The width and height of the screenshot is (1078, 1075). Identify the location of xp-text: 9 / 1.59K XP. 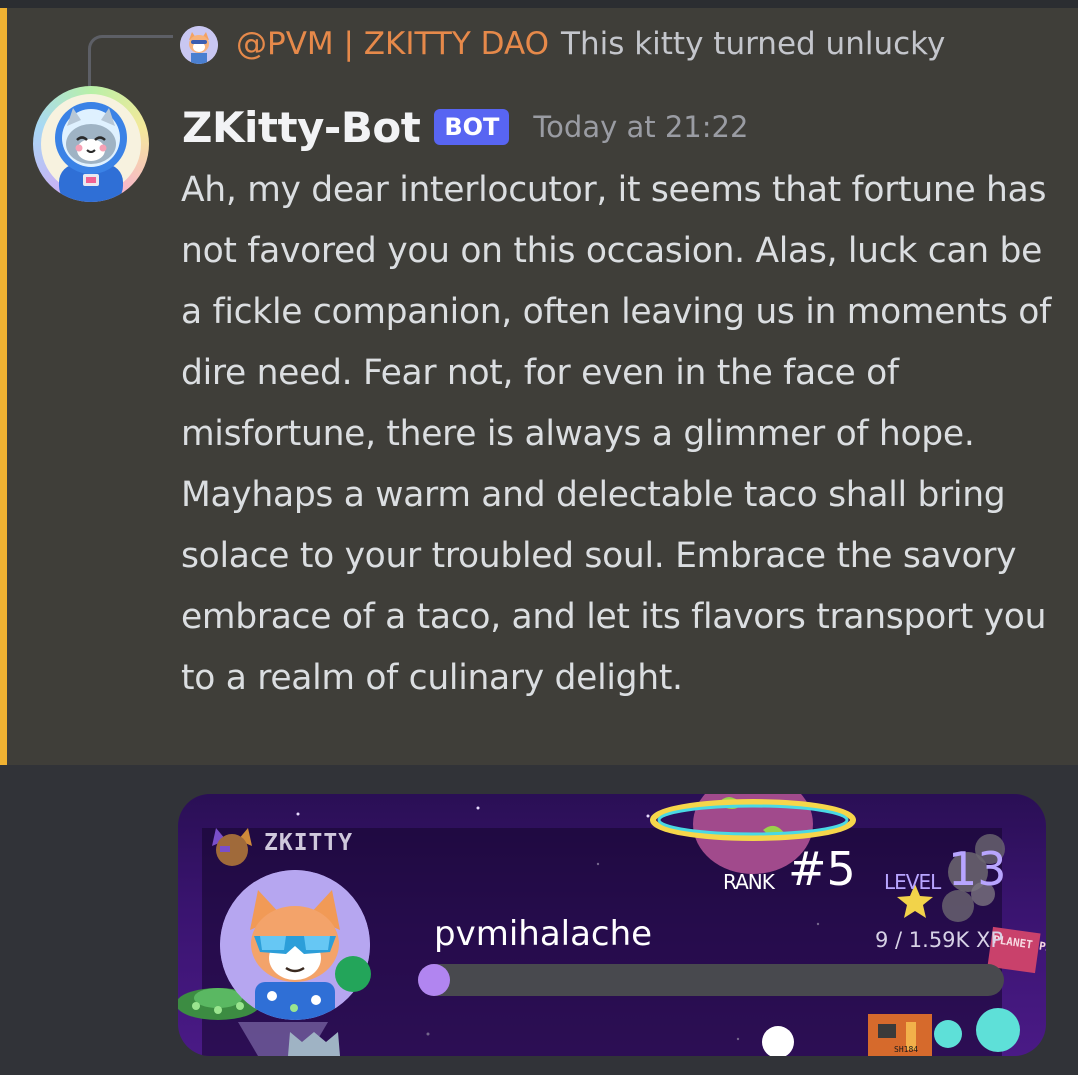
(939, 940).